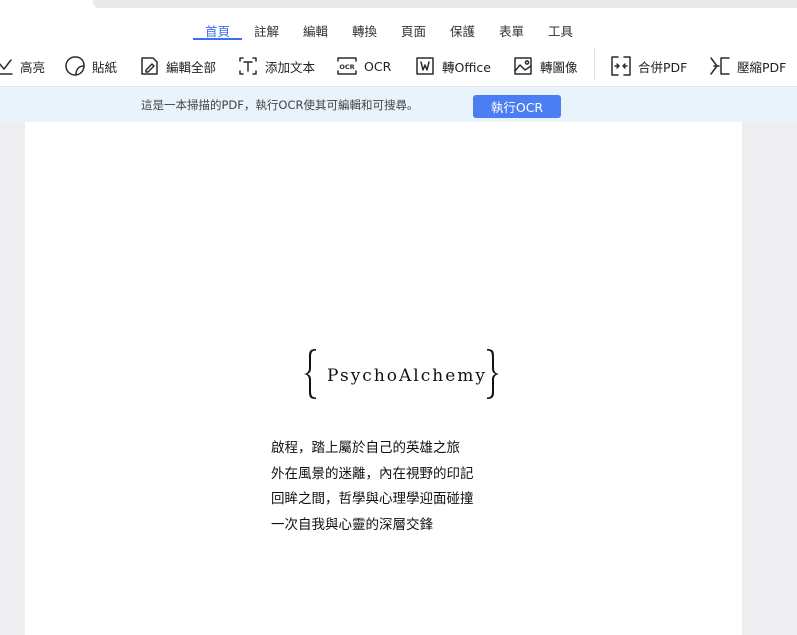 The height and width of the screenshot is (635, 797). I want to click on brand-name: PsychoAlchemy, so click(407, 376).